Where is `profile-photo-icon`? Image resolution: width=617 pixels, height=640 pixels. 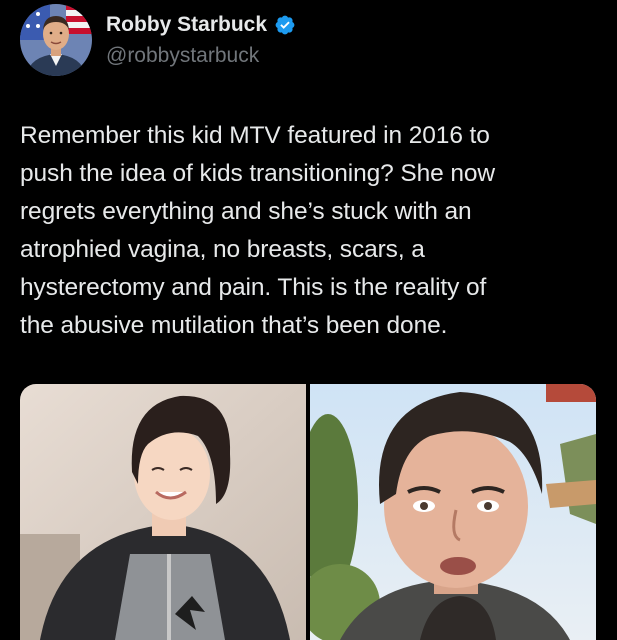
profile-photo-icon is located at coordinates (56, 40).